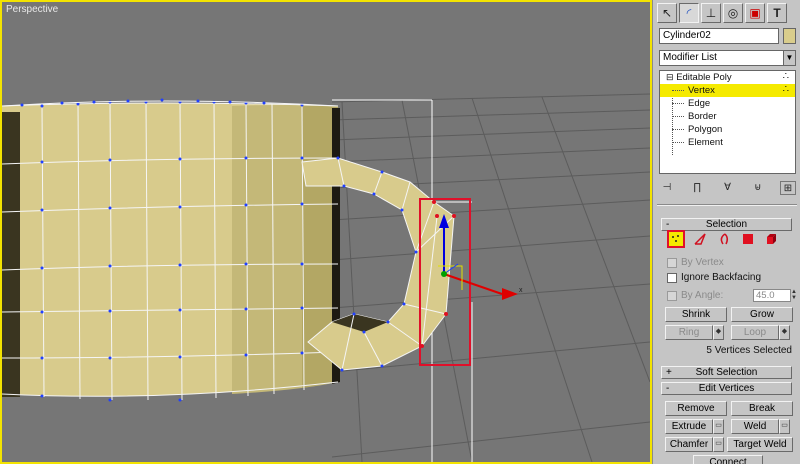 The width and height of the screenshot is (800, 464). I want to click on shrink-button: Shrink, so click(696, 314).